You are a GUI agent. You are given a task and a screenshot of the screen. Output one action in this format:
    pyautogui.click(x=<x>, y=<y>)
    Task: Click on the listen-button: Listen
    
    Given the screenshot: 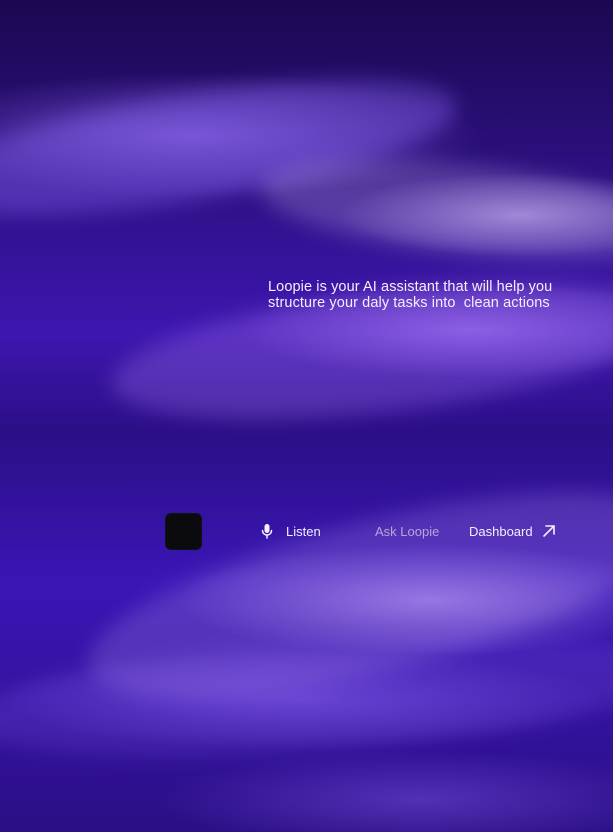 What is the action you would take?
    pyautogui.click(x=290, y=531)
    